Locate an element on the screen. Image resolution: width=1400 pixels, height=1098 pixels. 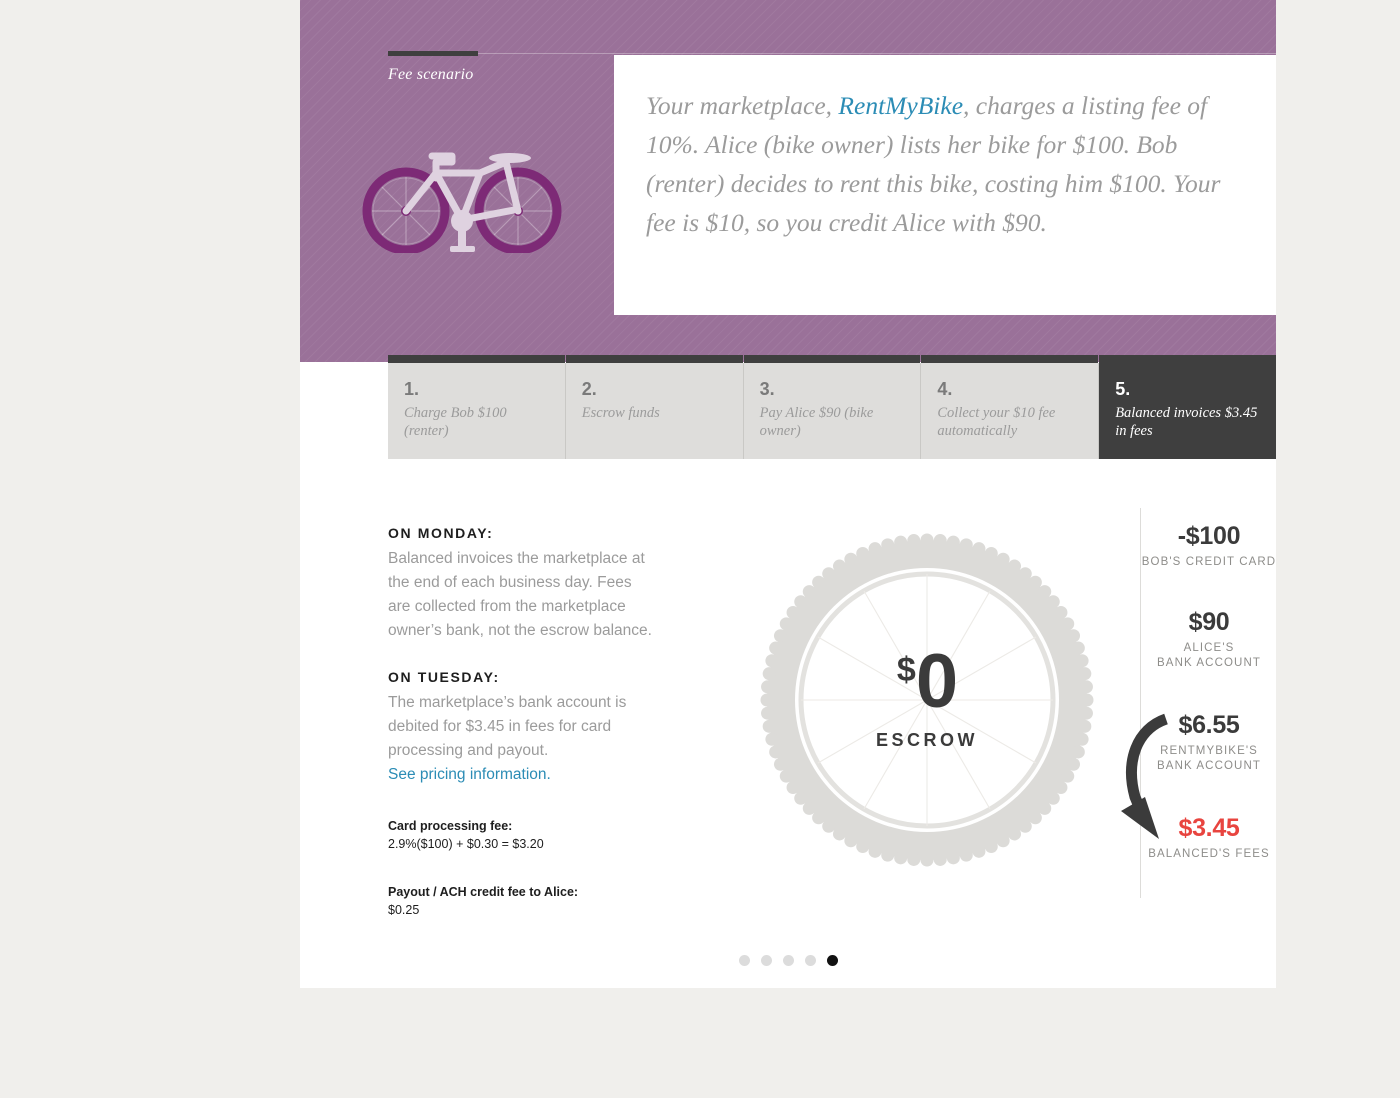
ledger-caption: BALANCED'S FEES is located at coordinates (1209, 854).